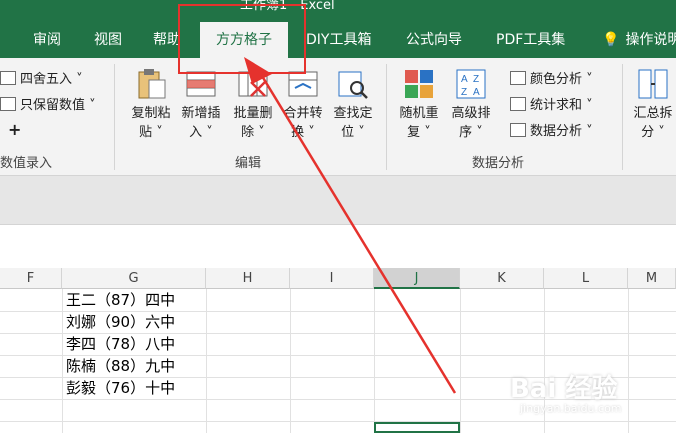 This screenshot has height=433, width=676. What do you see at coordinates (564, 389) in the screenshot?
I see `watermark-logo: Bai 经验` at bounding box center [564, 389].